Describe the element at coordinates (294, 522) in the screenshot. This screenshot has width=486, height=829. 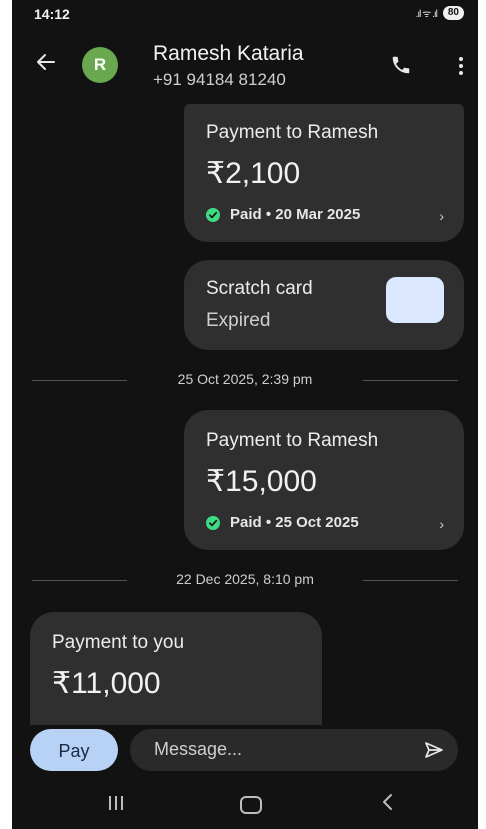
I see `payment-status-text: Paid • 25 Oct 2025` at that location.